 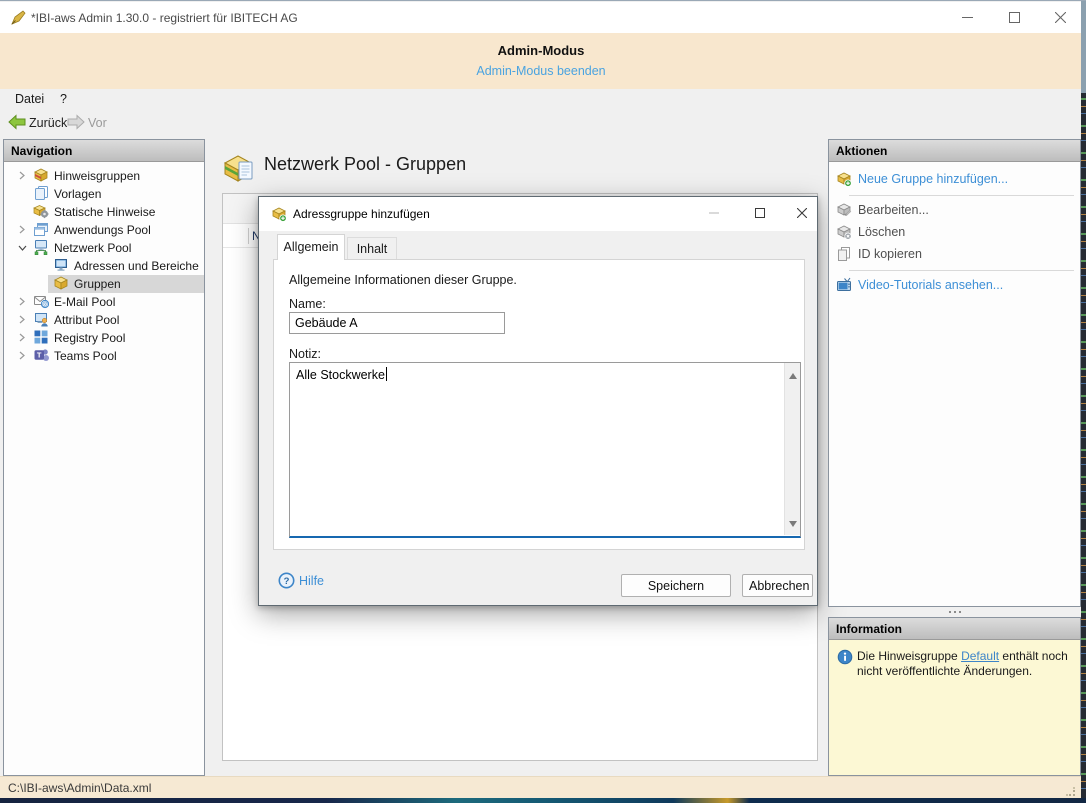 I want to click on sidebar-item-label: Adressen und Bereiche, so click(x=136, y=266).